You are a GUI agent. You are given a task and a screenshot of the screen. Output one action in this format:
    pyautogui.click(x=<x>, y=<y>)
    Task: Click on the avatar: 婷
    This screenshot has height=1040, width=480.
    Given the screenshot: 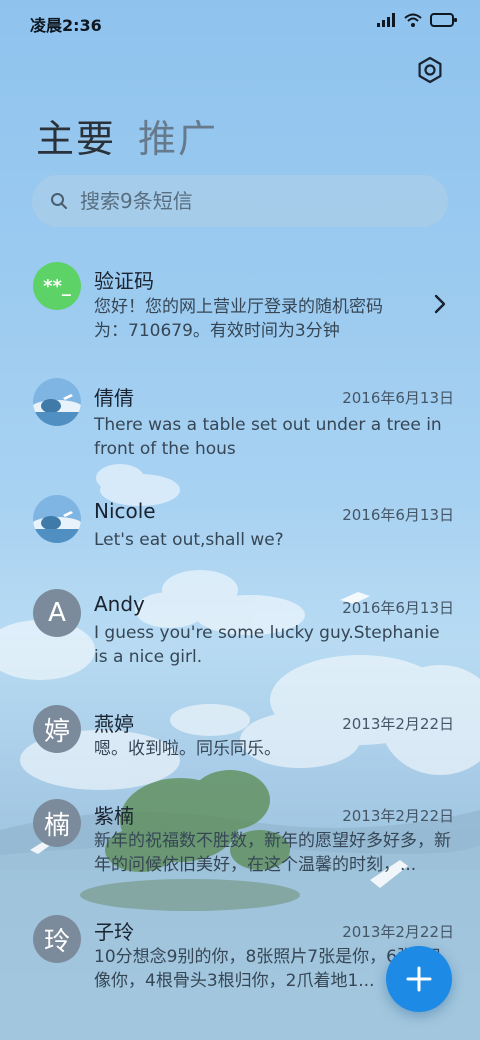 What is the action you would take?
    pyautogui.click(x=57, y=729)
    